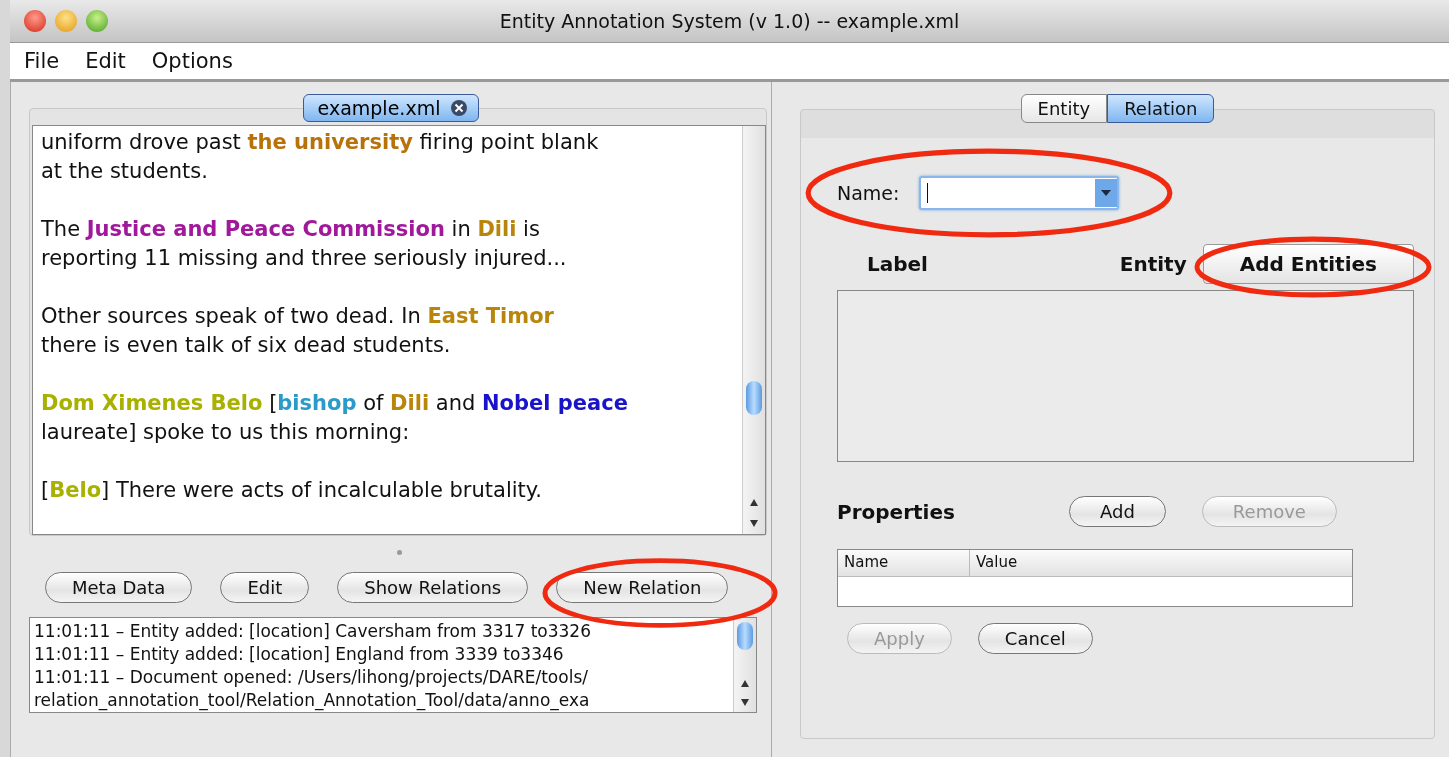 This screenshot has width=1449, height=757. Describe the element at coordinates (119, 587) in the screenshot. I see `action-button: Meta Data` at that location.